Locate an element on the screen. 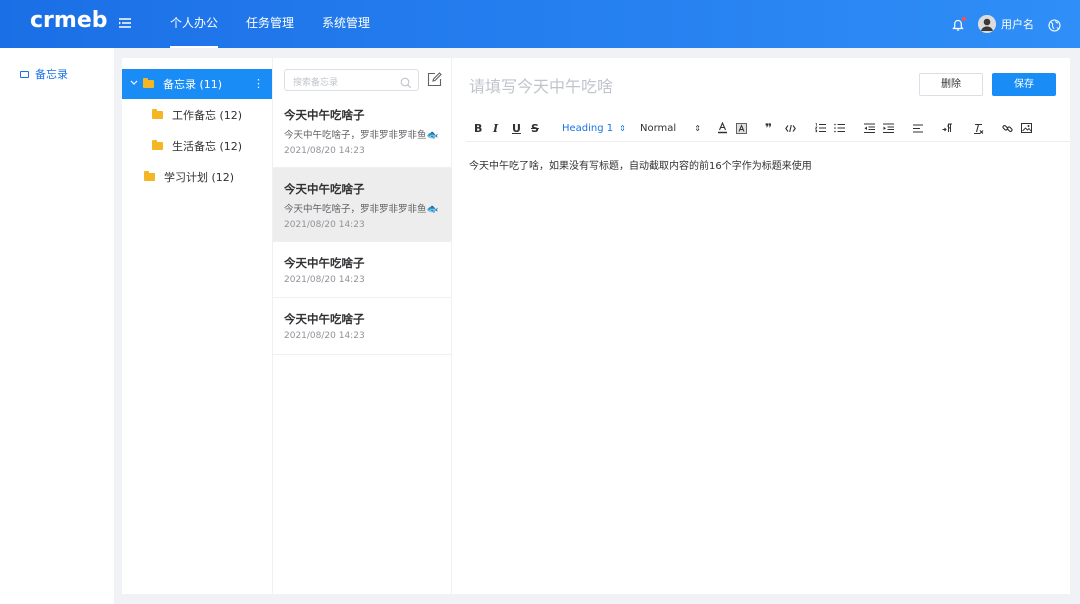 Image resolution: width=1080 pixels, height=604 pixels. align-icon is located at coordinates (918, 128).